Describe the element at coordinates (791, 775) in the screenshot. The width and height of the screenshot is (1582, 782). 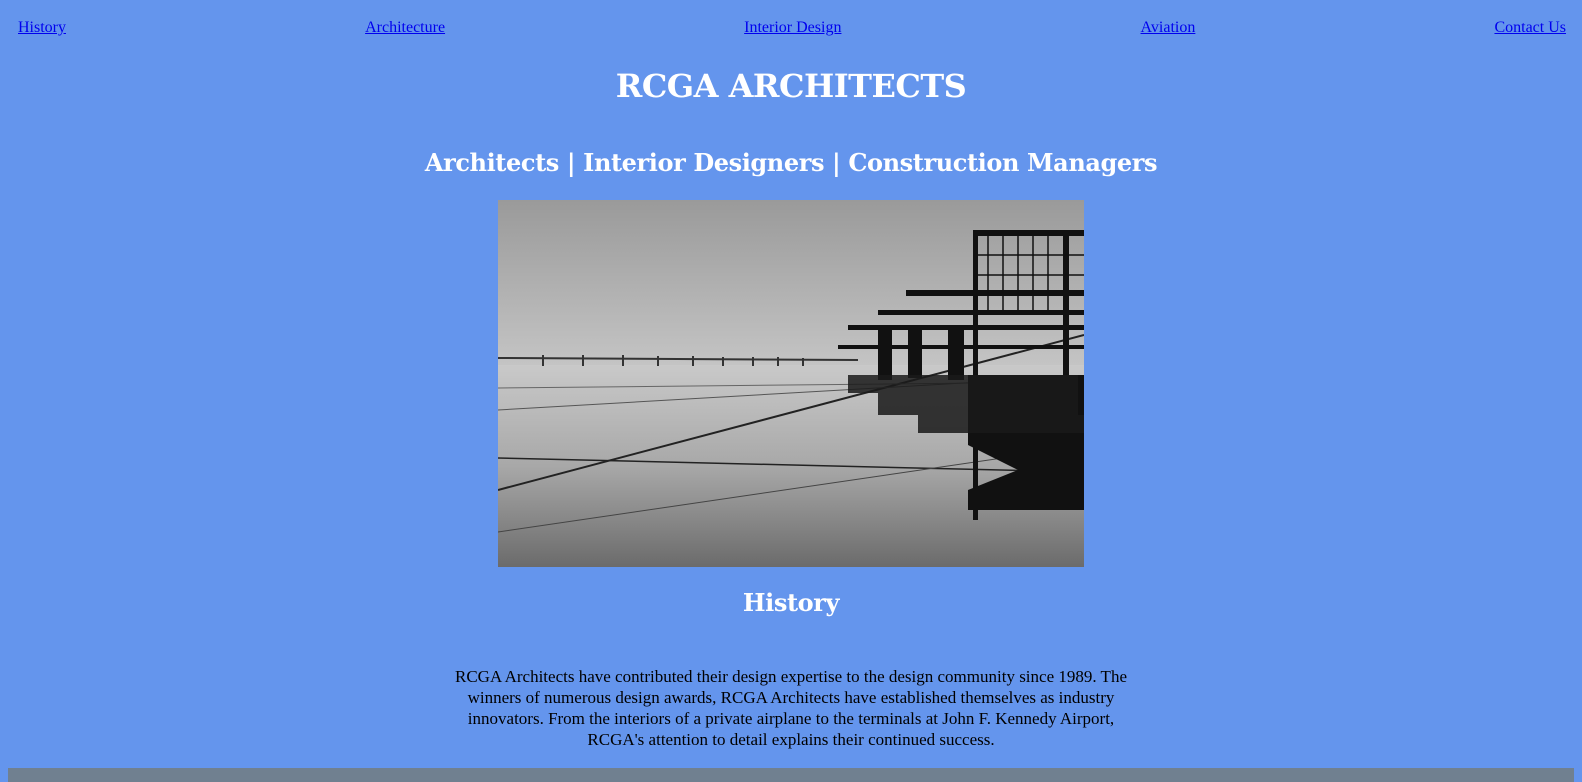
I see `footer-bar` at that location.